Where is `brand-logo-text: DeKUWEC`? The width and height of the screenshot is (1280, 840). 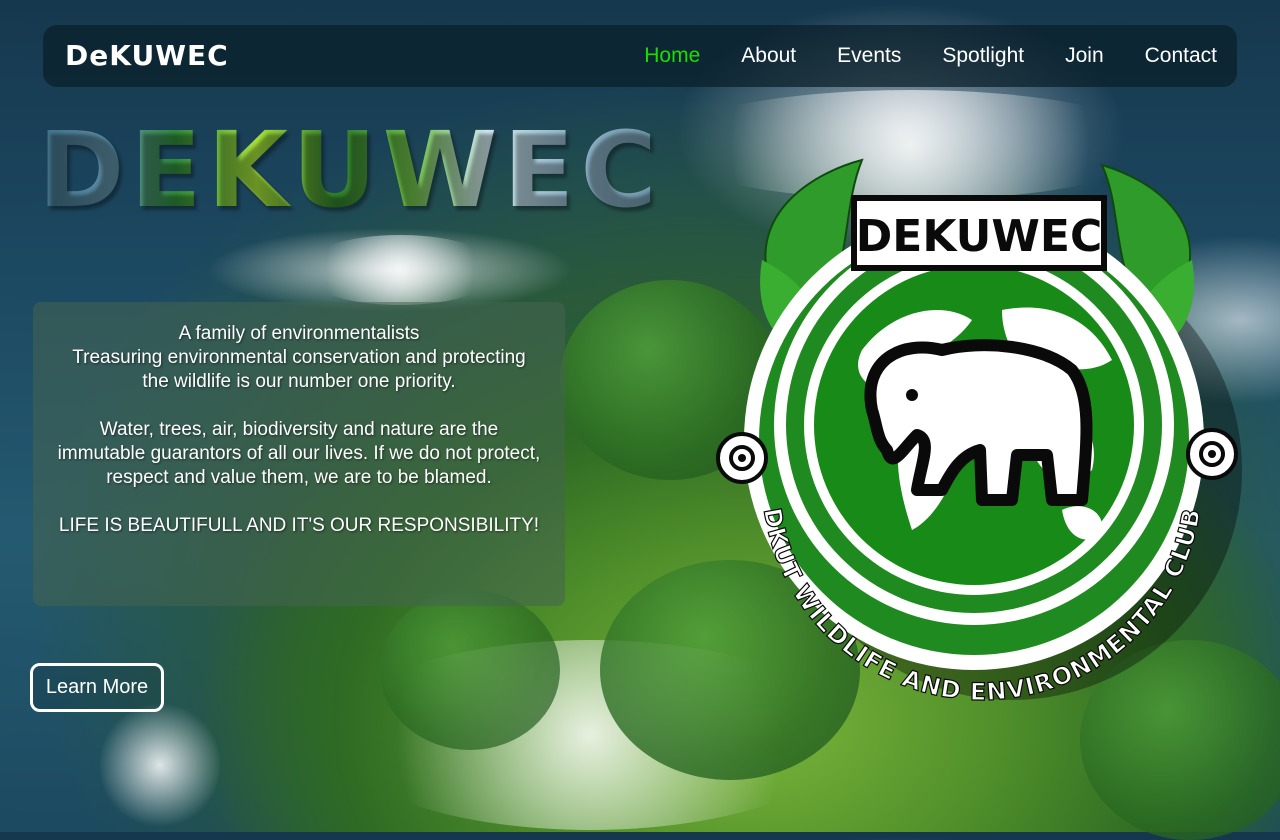
brand-logo-text: DeKUWEC is located at coordinates (147, 55).